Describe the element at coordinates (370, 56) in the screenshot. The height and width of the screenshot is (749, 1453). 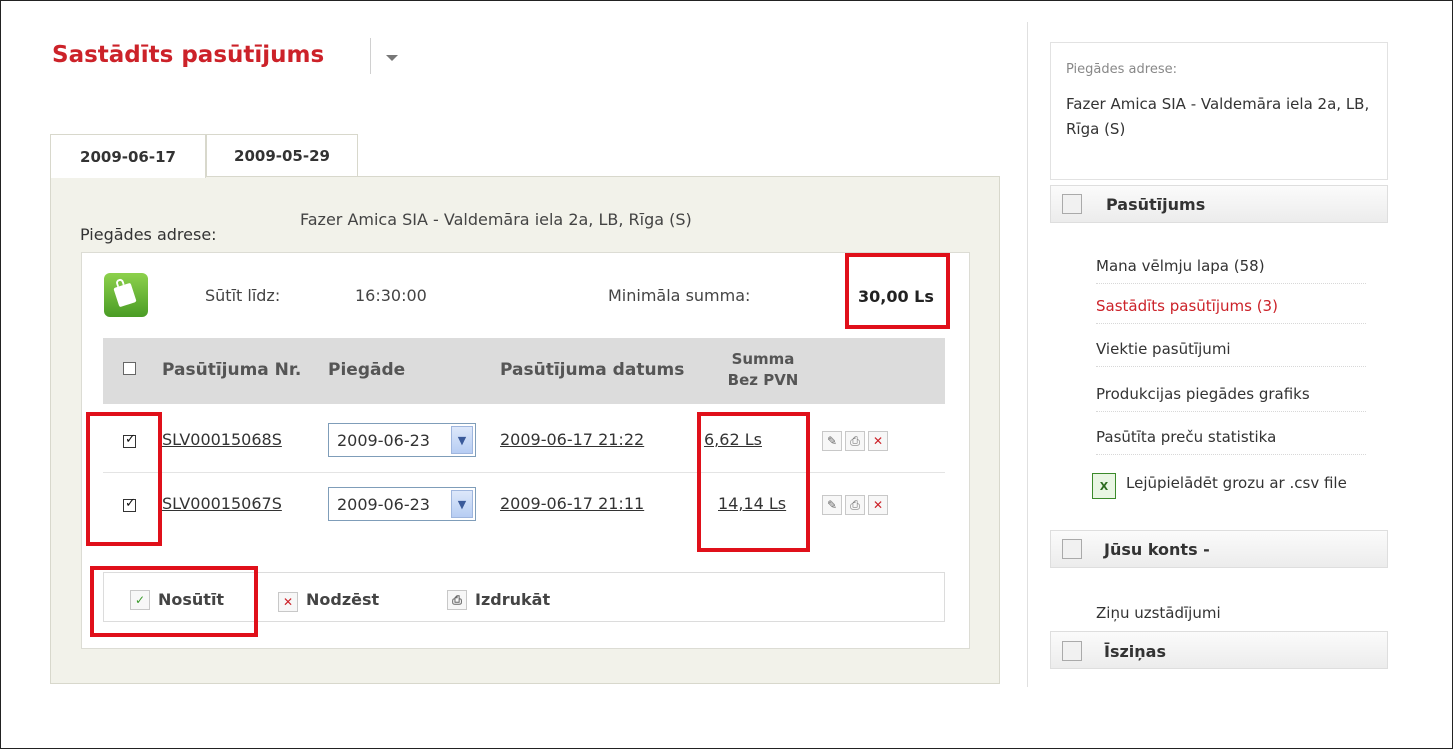
I see `title-divider` at that location.